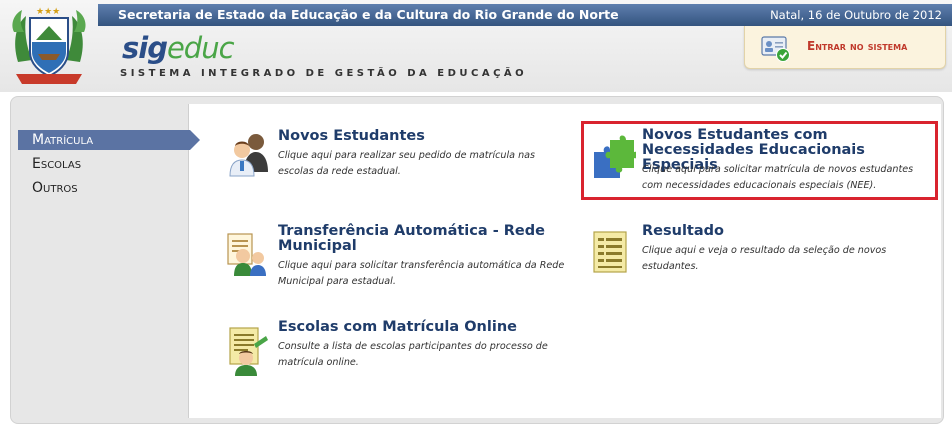 The width and height of the screenshot is (952, 426). I want to click on nav-item-escolas: Escolas, so click(108, 166).